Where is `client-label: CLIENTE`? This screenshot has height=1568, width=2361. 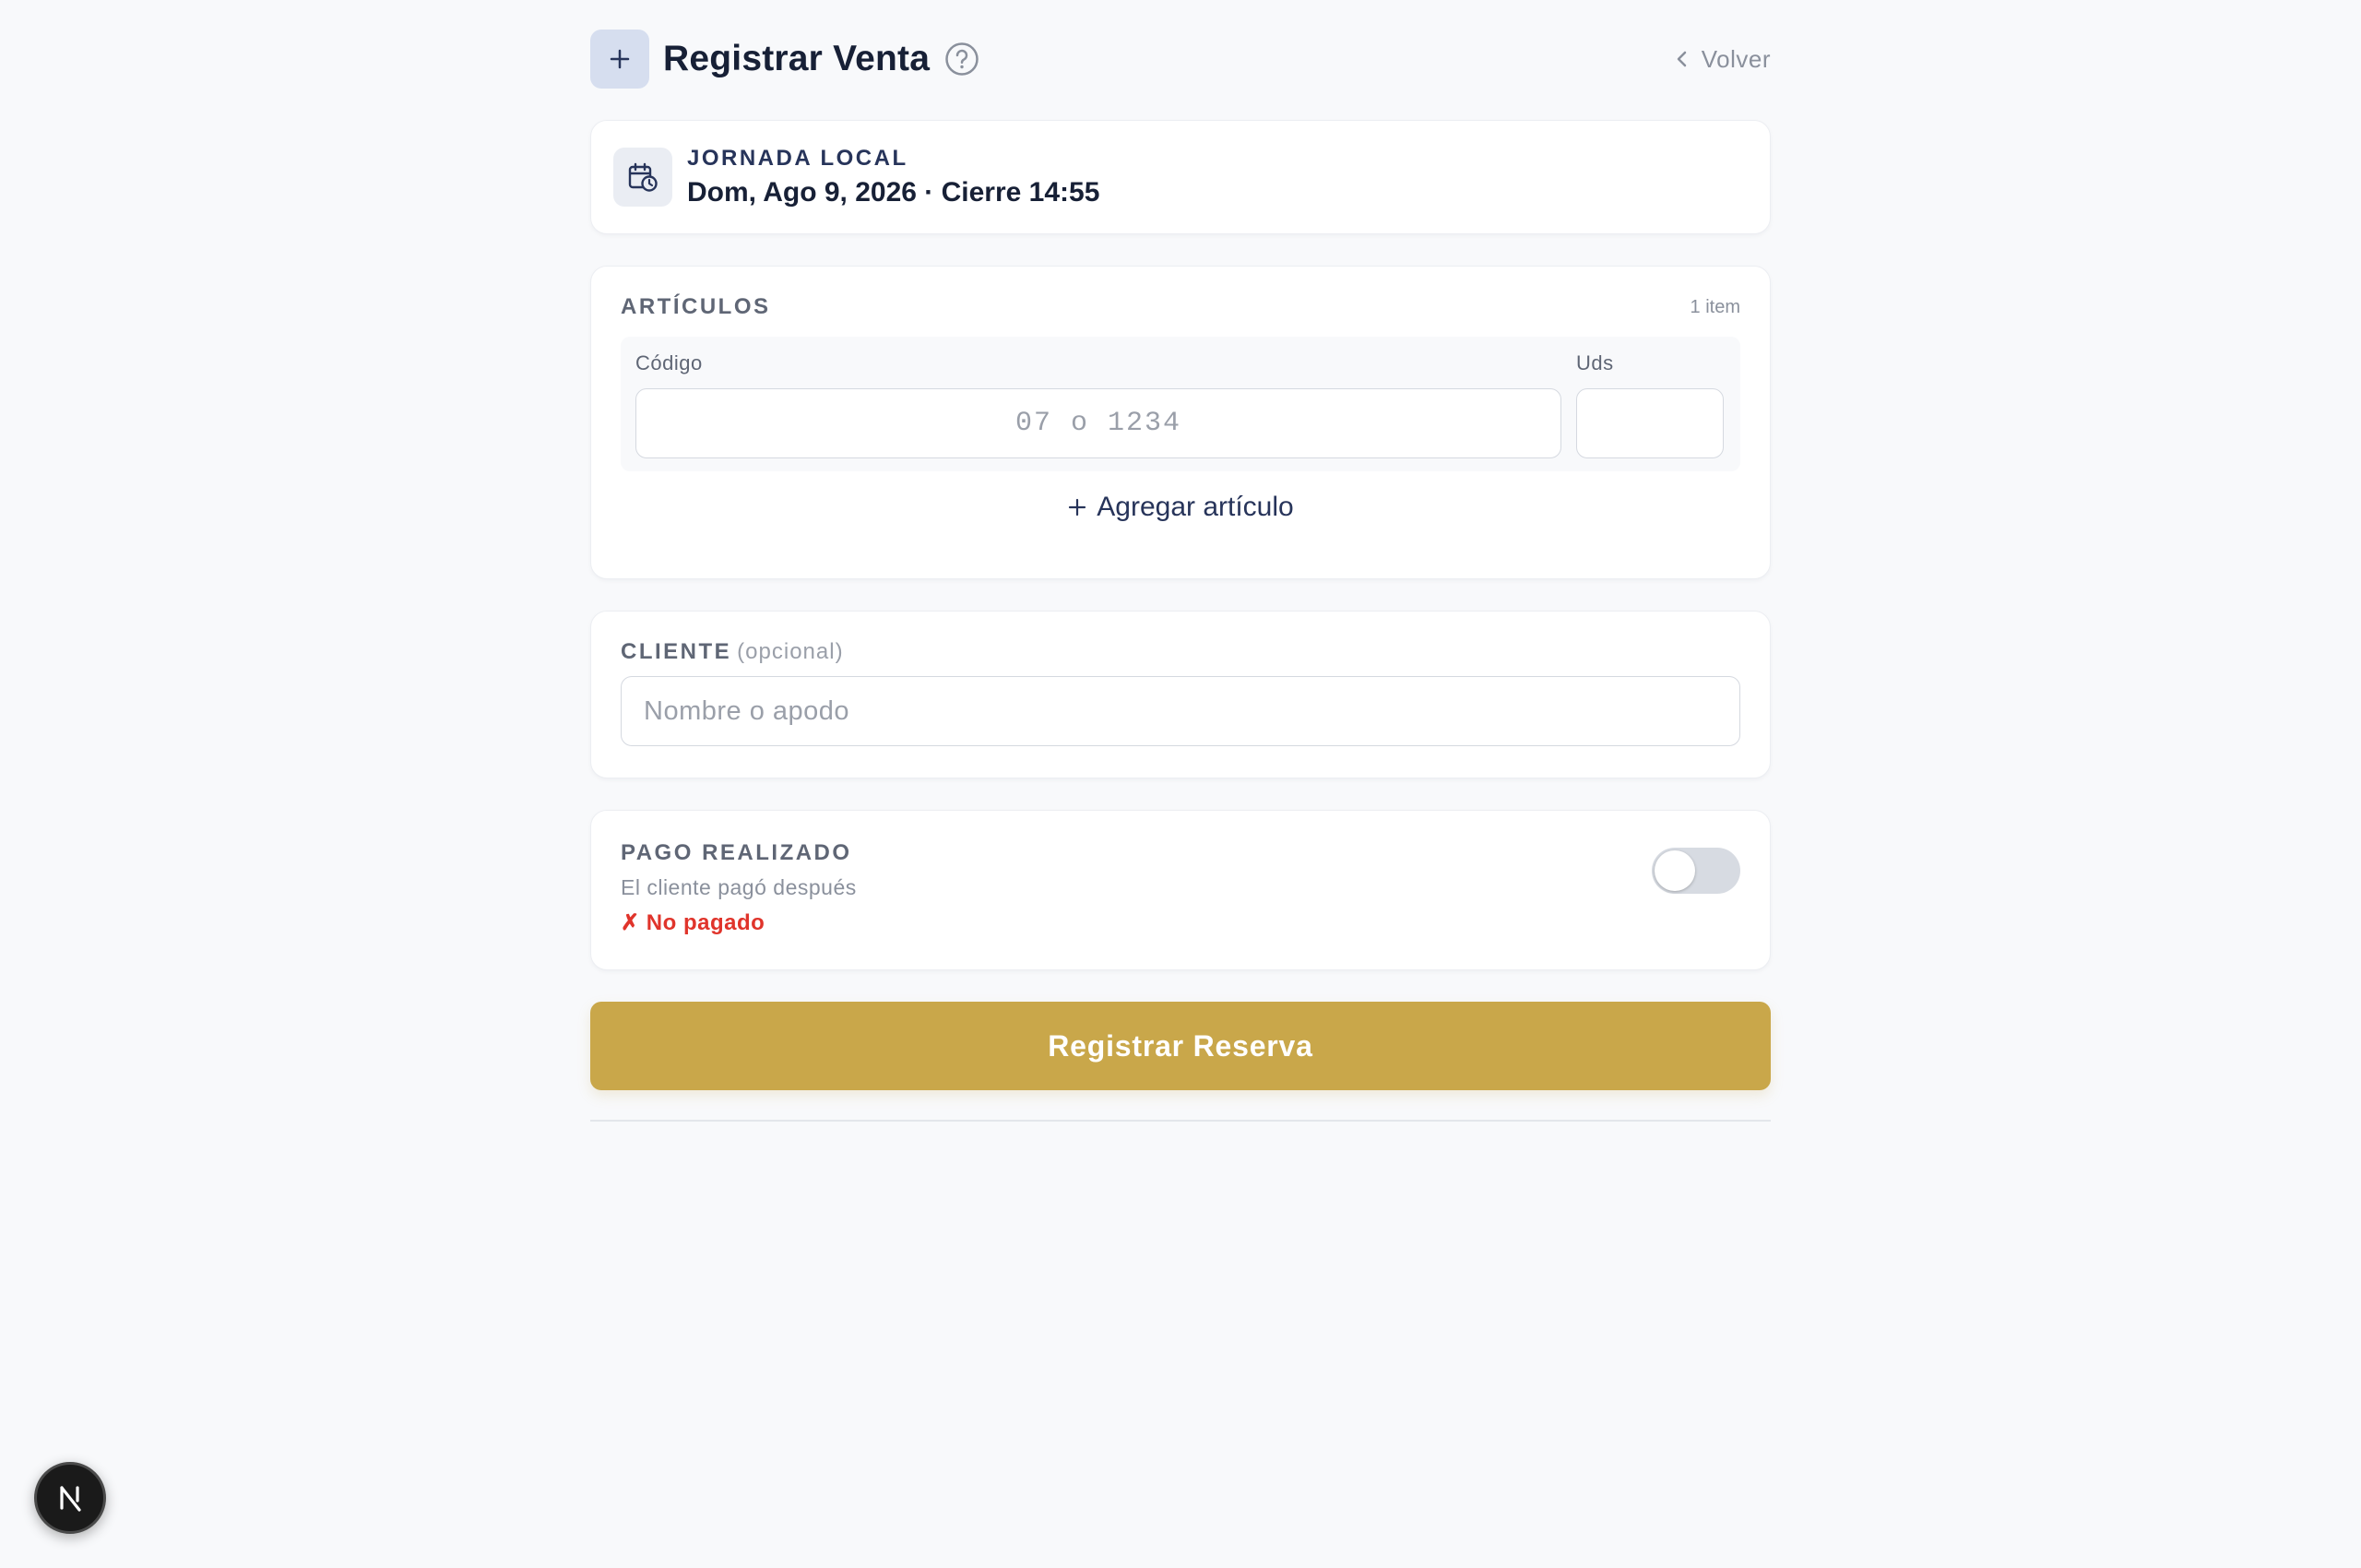
client-label: CLIENTE is located at coordinates (676, 651).